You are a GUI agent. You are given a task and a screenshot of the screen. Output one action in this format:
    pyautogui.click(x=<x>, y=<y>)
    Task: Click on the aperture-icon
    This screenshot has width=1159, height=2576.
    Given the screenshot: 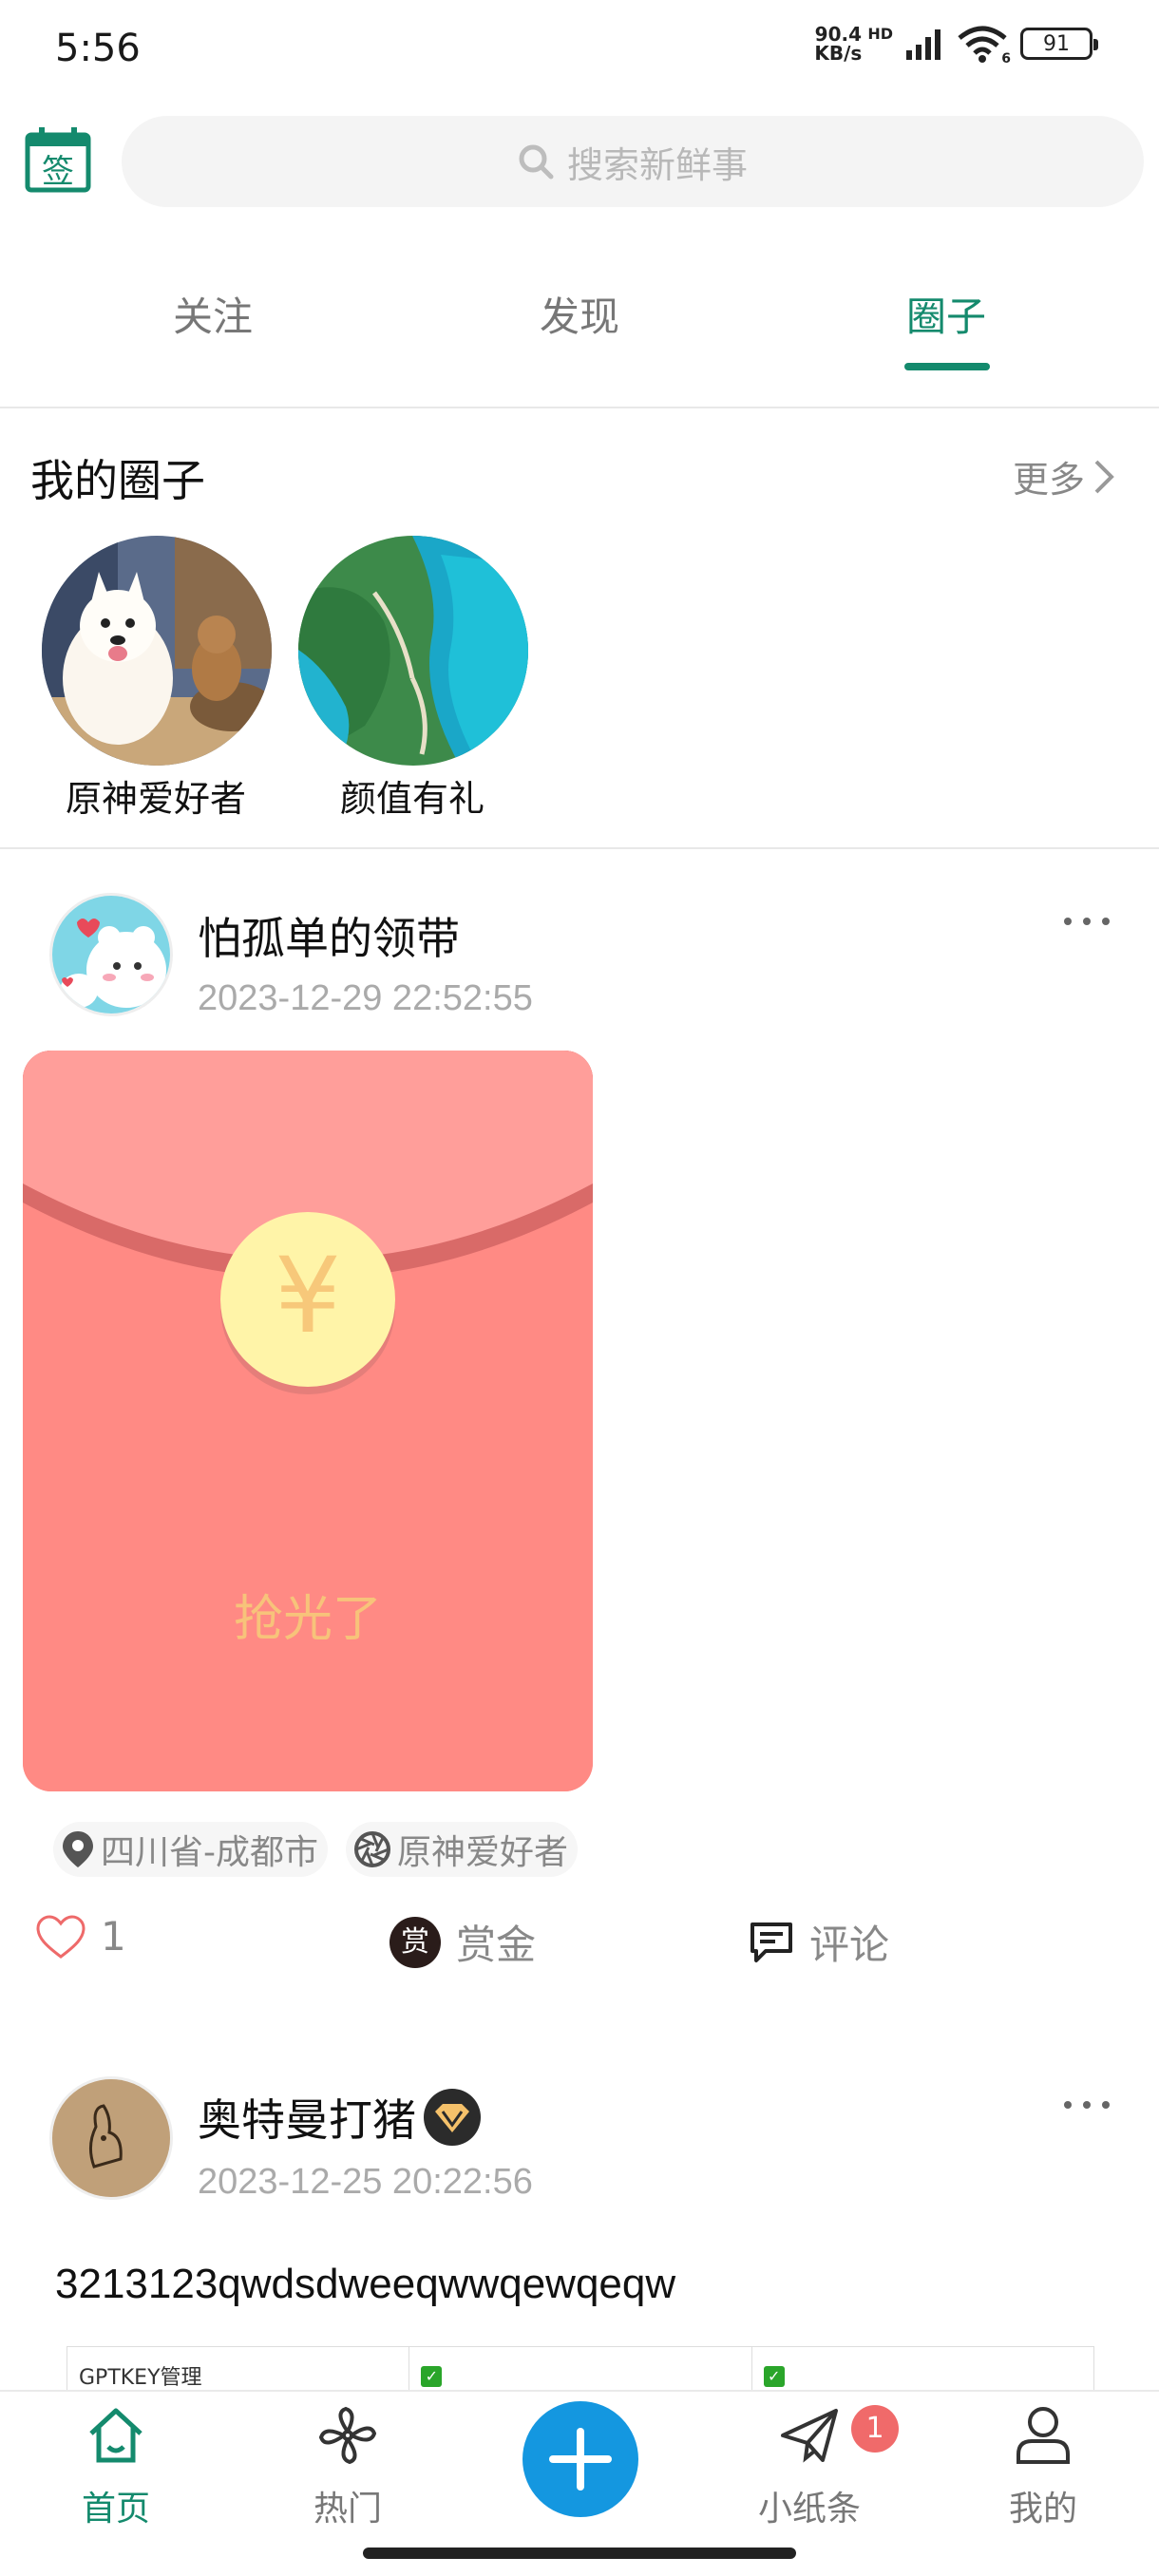 What is the action you would take?
    pyautogui.click(x=372, y=1849)
    